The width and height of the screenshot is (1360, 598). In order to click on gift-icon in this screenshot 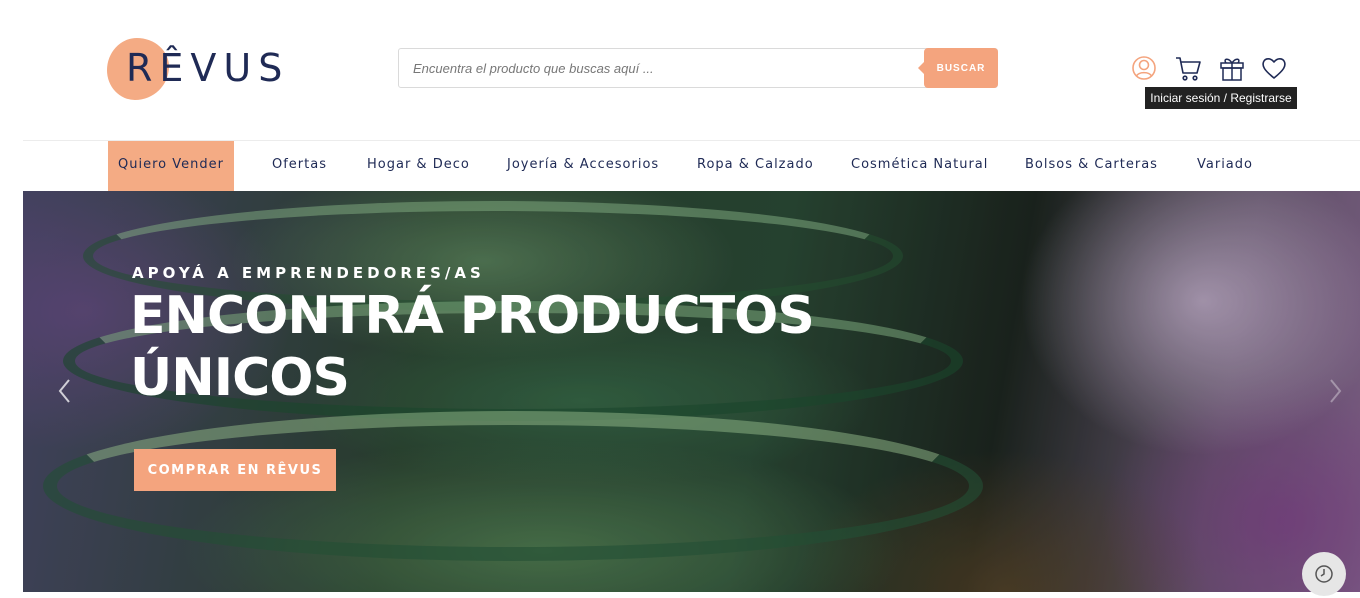, I will do `click(1232, 68)`.